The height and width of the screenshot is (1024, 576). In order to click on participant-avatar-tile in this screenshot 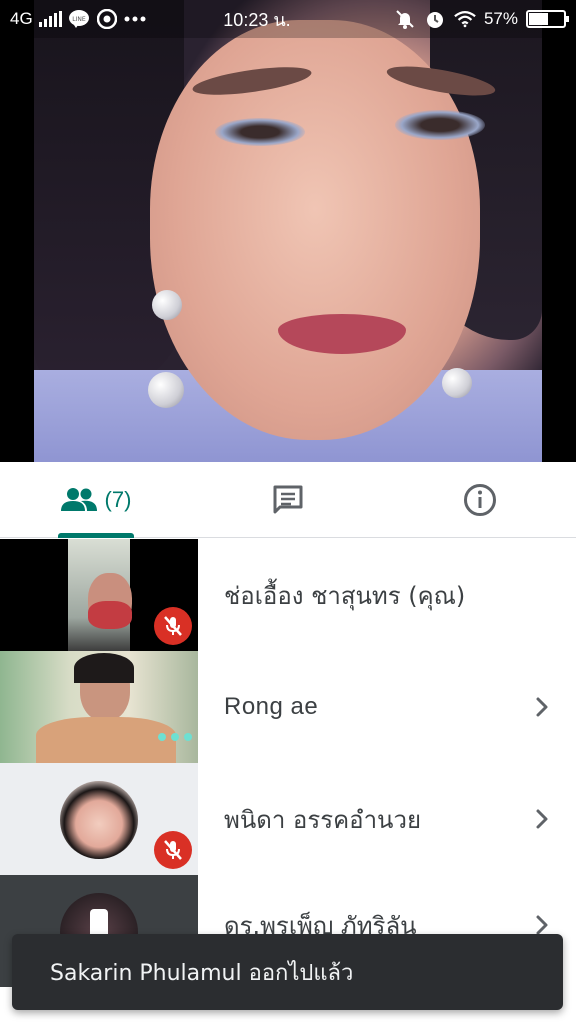, I will do `click(99, 819)`.